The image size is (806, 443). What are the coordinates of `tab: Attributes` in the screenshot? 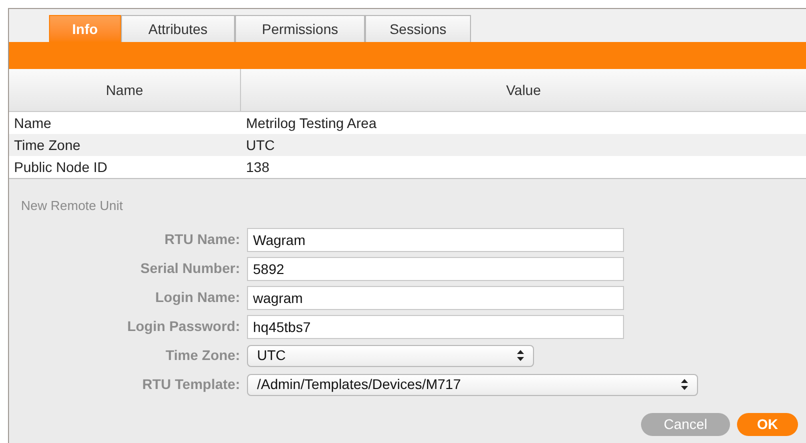 It's located at (178, 28).